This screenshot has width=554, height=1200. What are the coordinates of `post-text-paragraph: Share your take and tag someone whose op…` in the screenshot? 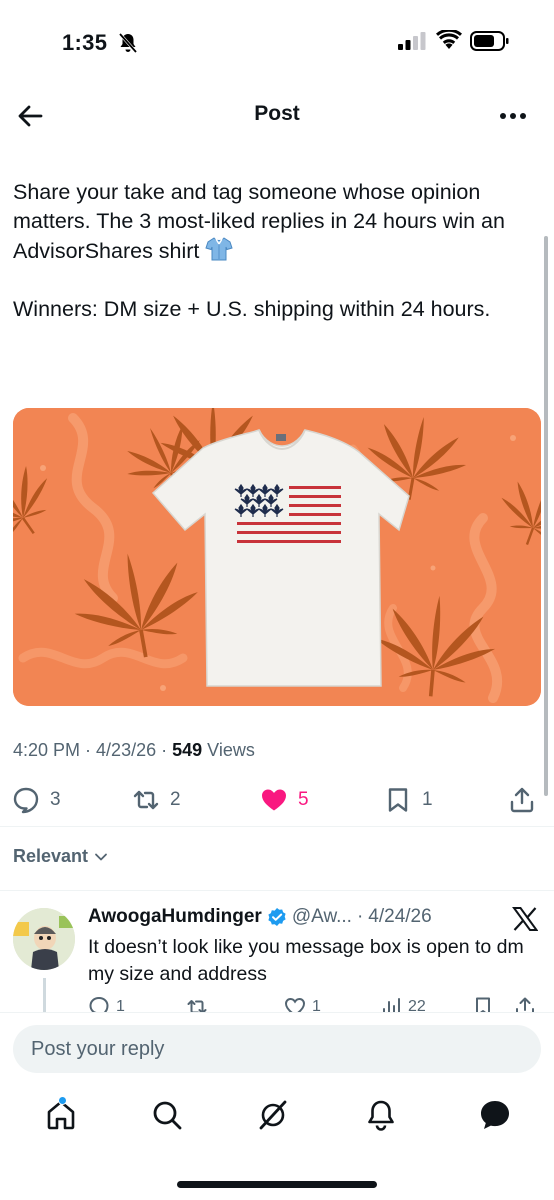 It's located at (259, 221).